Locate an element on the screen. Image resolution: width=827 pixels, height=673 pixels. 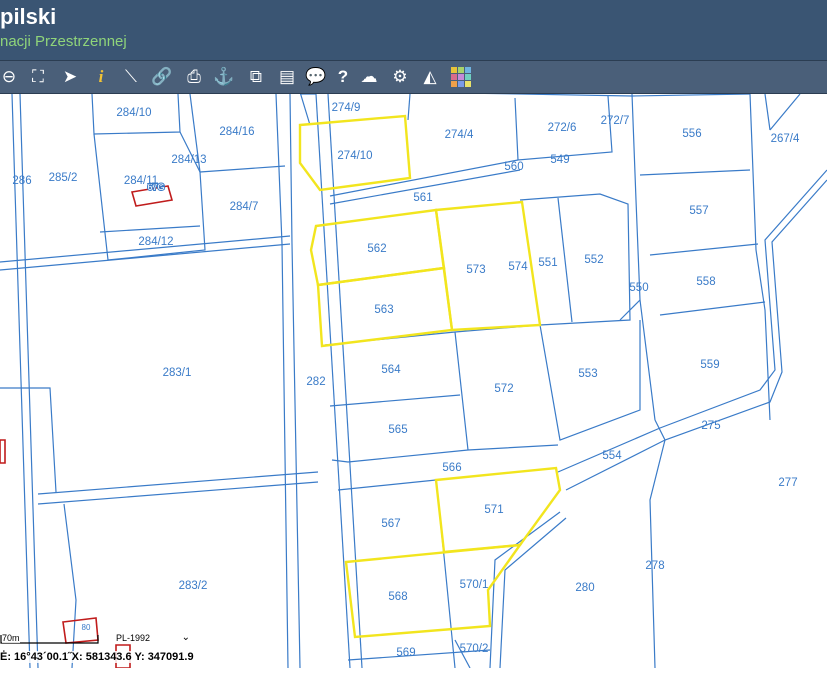
parcel-label: 272/6 is located at coordinates (562, 128).